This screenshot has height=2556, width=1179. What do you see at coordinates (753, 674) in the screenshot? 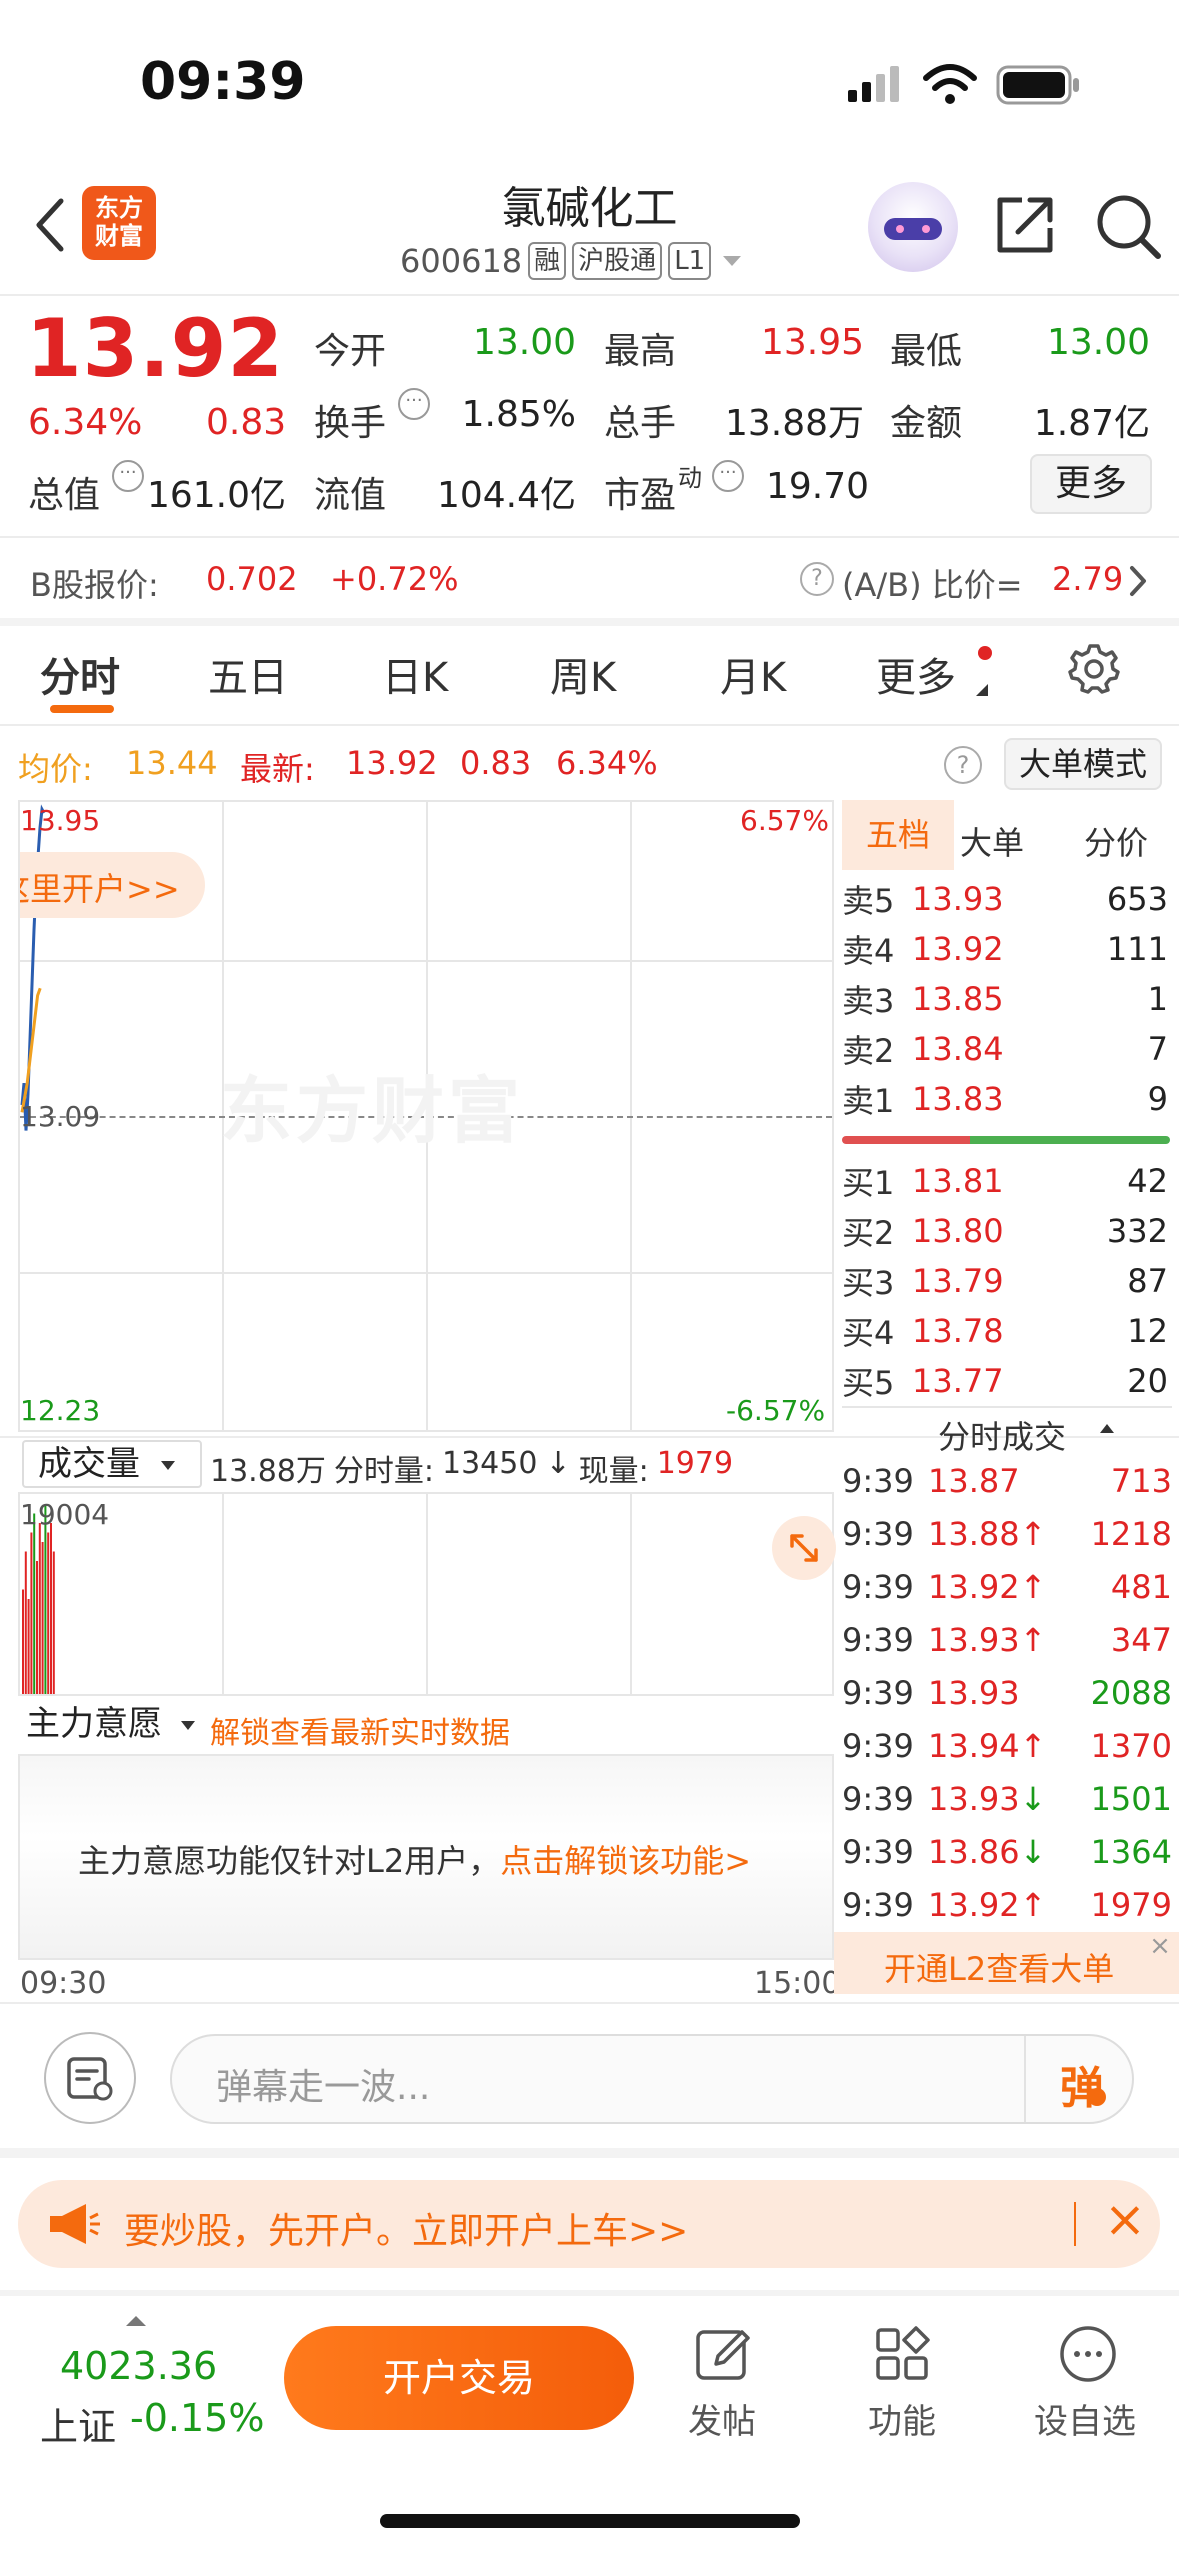
I see `tab-monthly-k: 月K` at bounding box center [753, 674].